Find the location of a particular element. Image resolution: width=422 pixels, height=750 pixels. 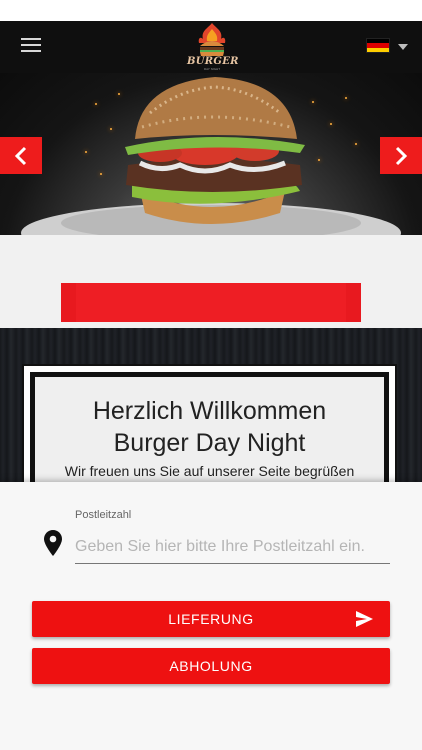

caret-down-icon is located at coordinates (403, 47).